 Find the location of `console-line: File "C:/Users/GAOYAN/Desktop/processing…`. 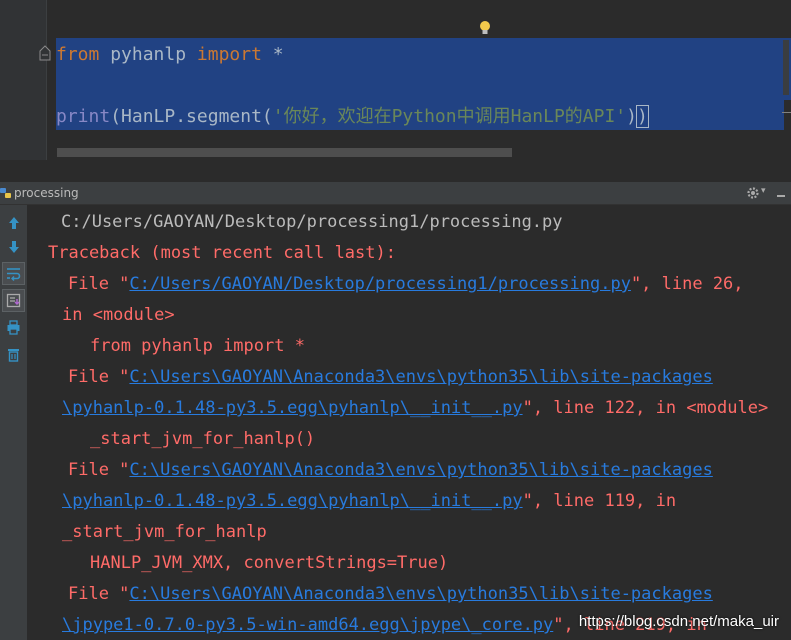

console-line: File "C:/Users/GAOYAN/Desktop/processing… is located at coordinates (406, 284).